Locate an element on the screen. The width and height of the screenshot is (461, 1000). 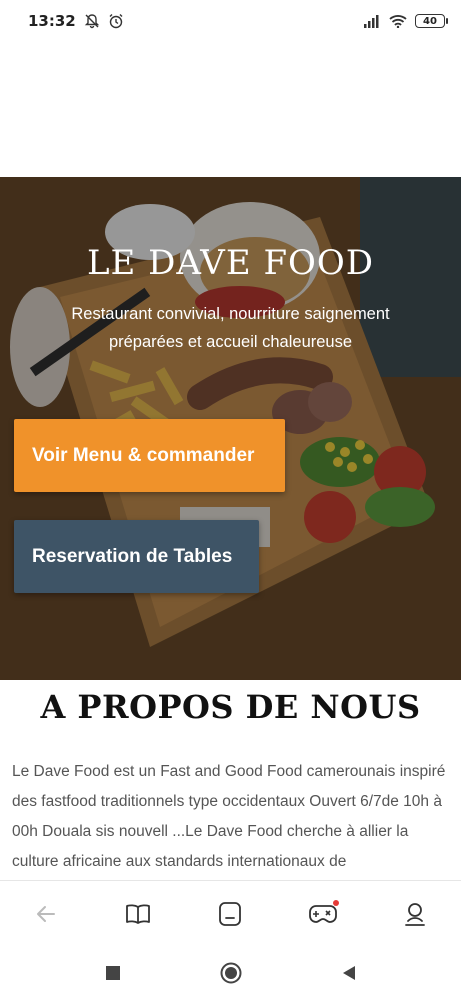
notification-dot is located at coordinates (335, 902).